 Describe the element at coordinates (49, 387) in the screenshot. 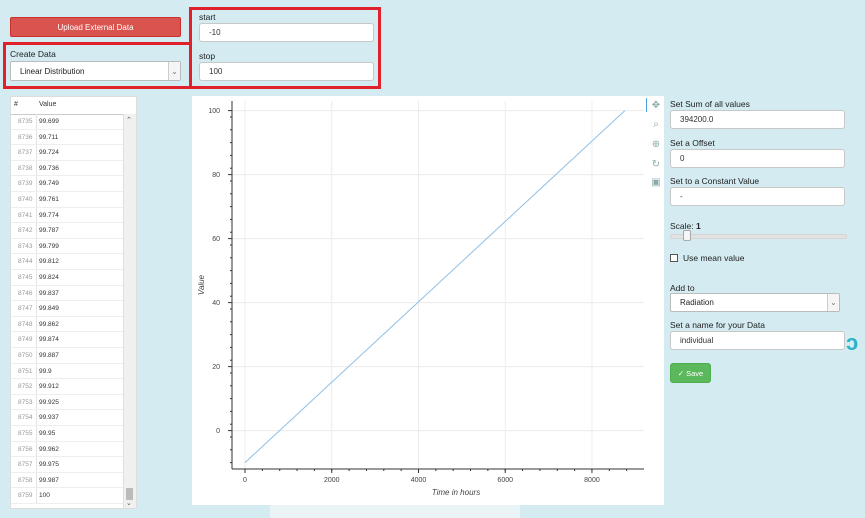

I see `row-value: 99.912` at that location.